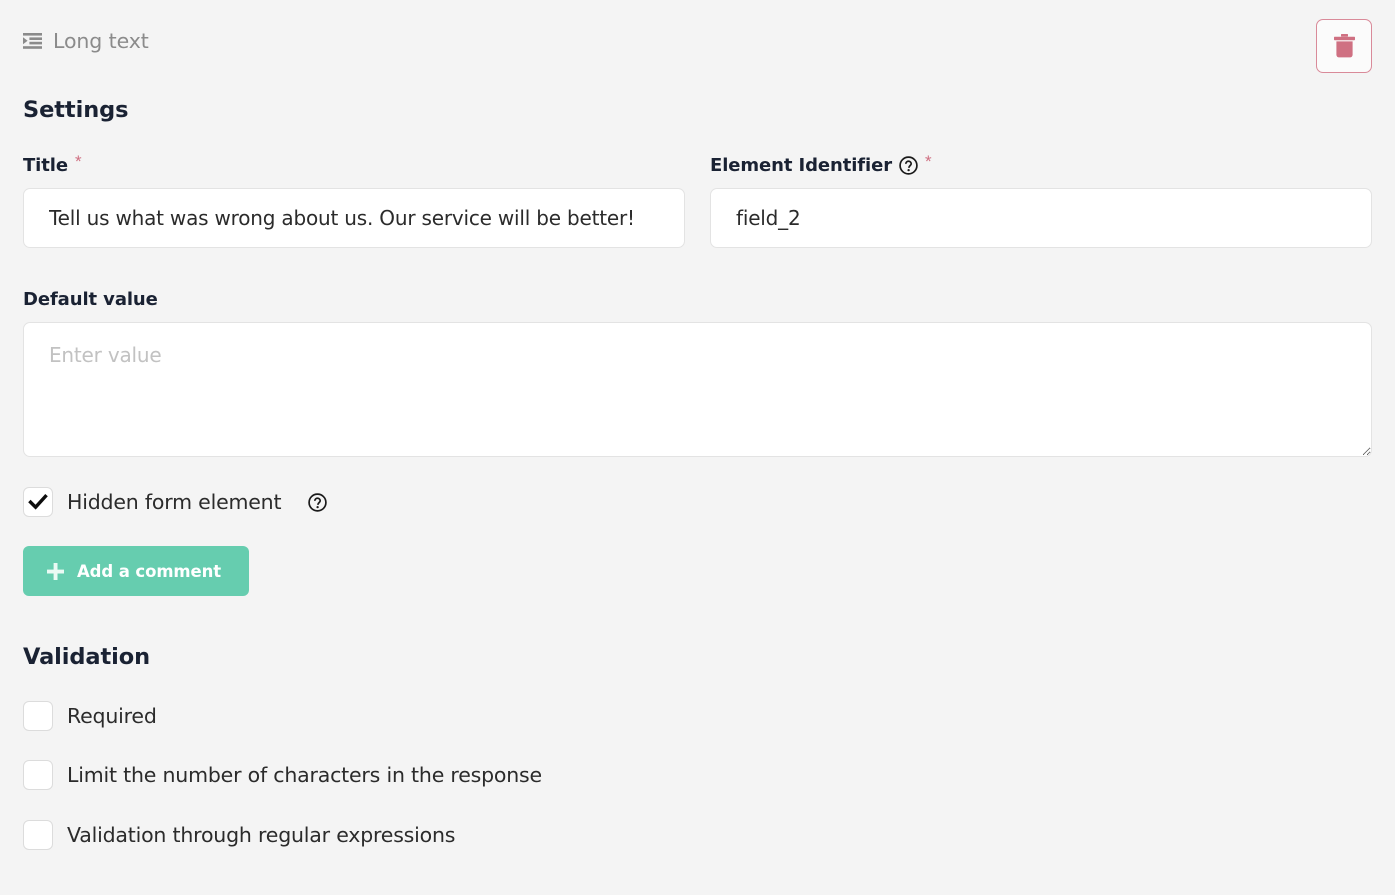  Describe the element at coordinates (354, 218) in the screenshot. I see `title-input` at that location.